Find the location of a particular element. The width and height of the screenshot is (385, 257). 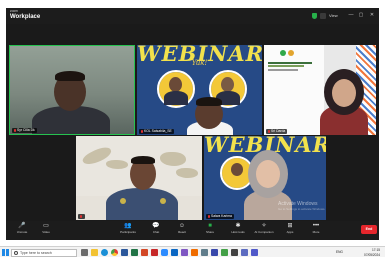

ai-companion-icon: ✧ is located at coordinates (264, 226).